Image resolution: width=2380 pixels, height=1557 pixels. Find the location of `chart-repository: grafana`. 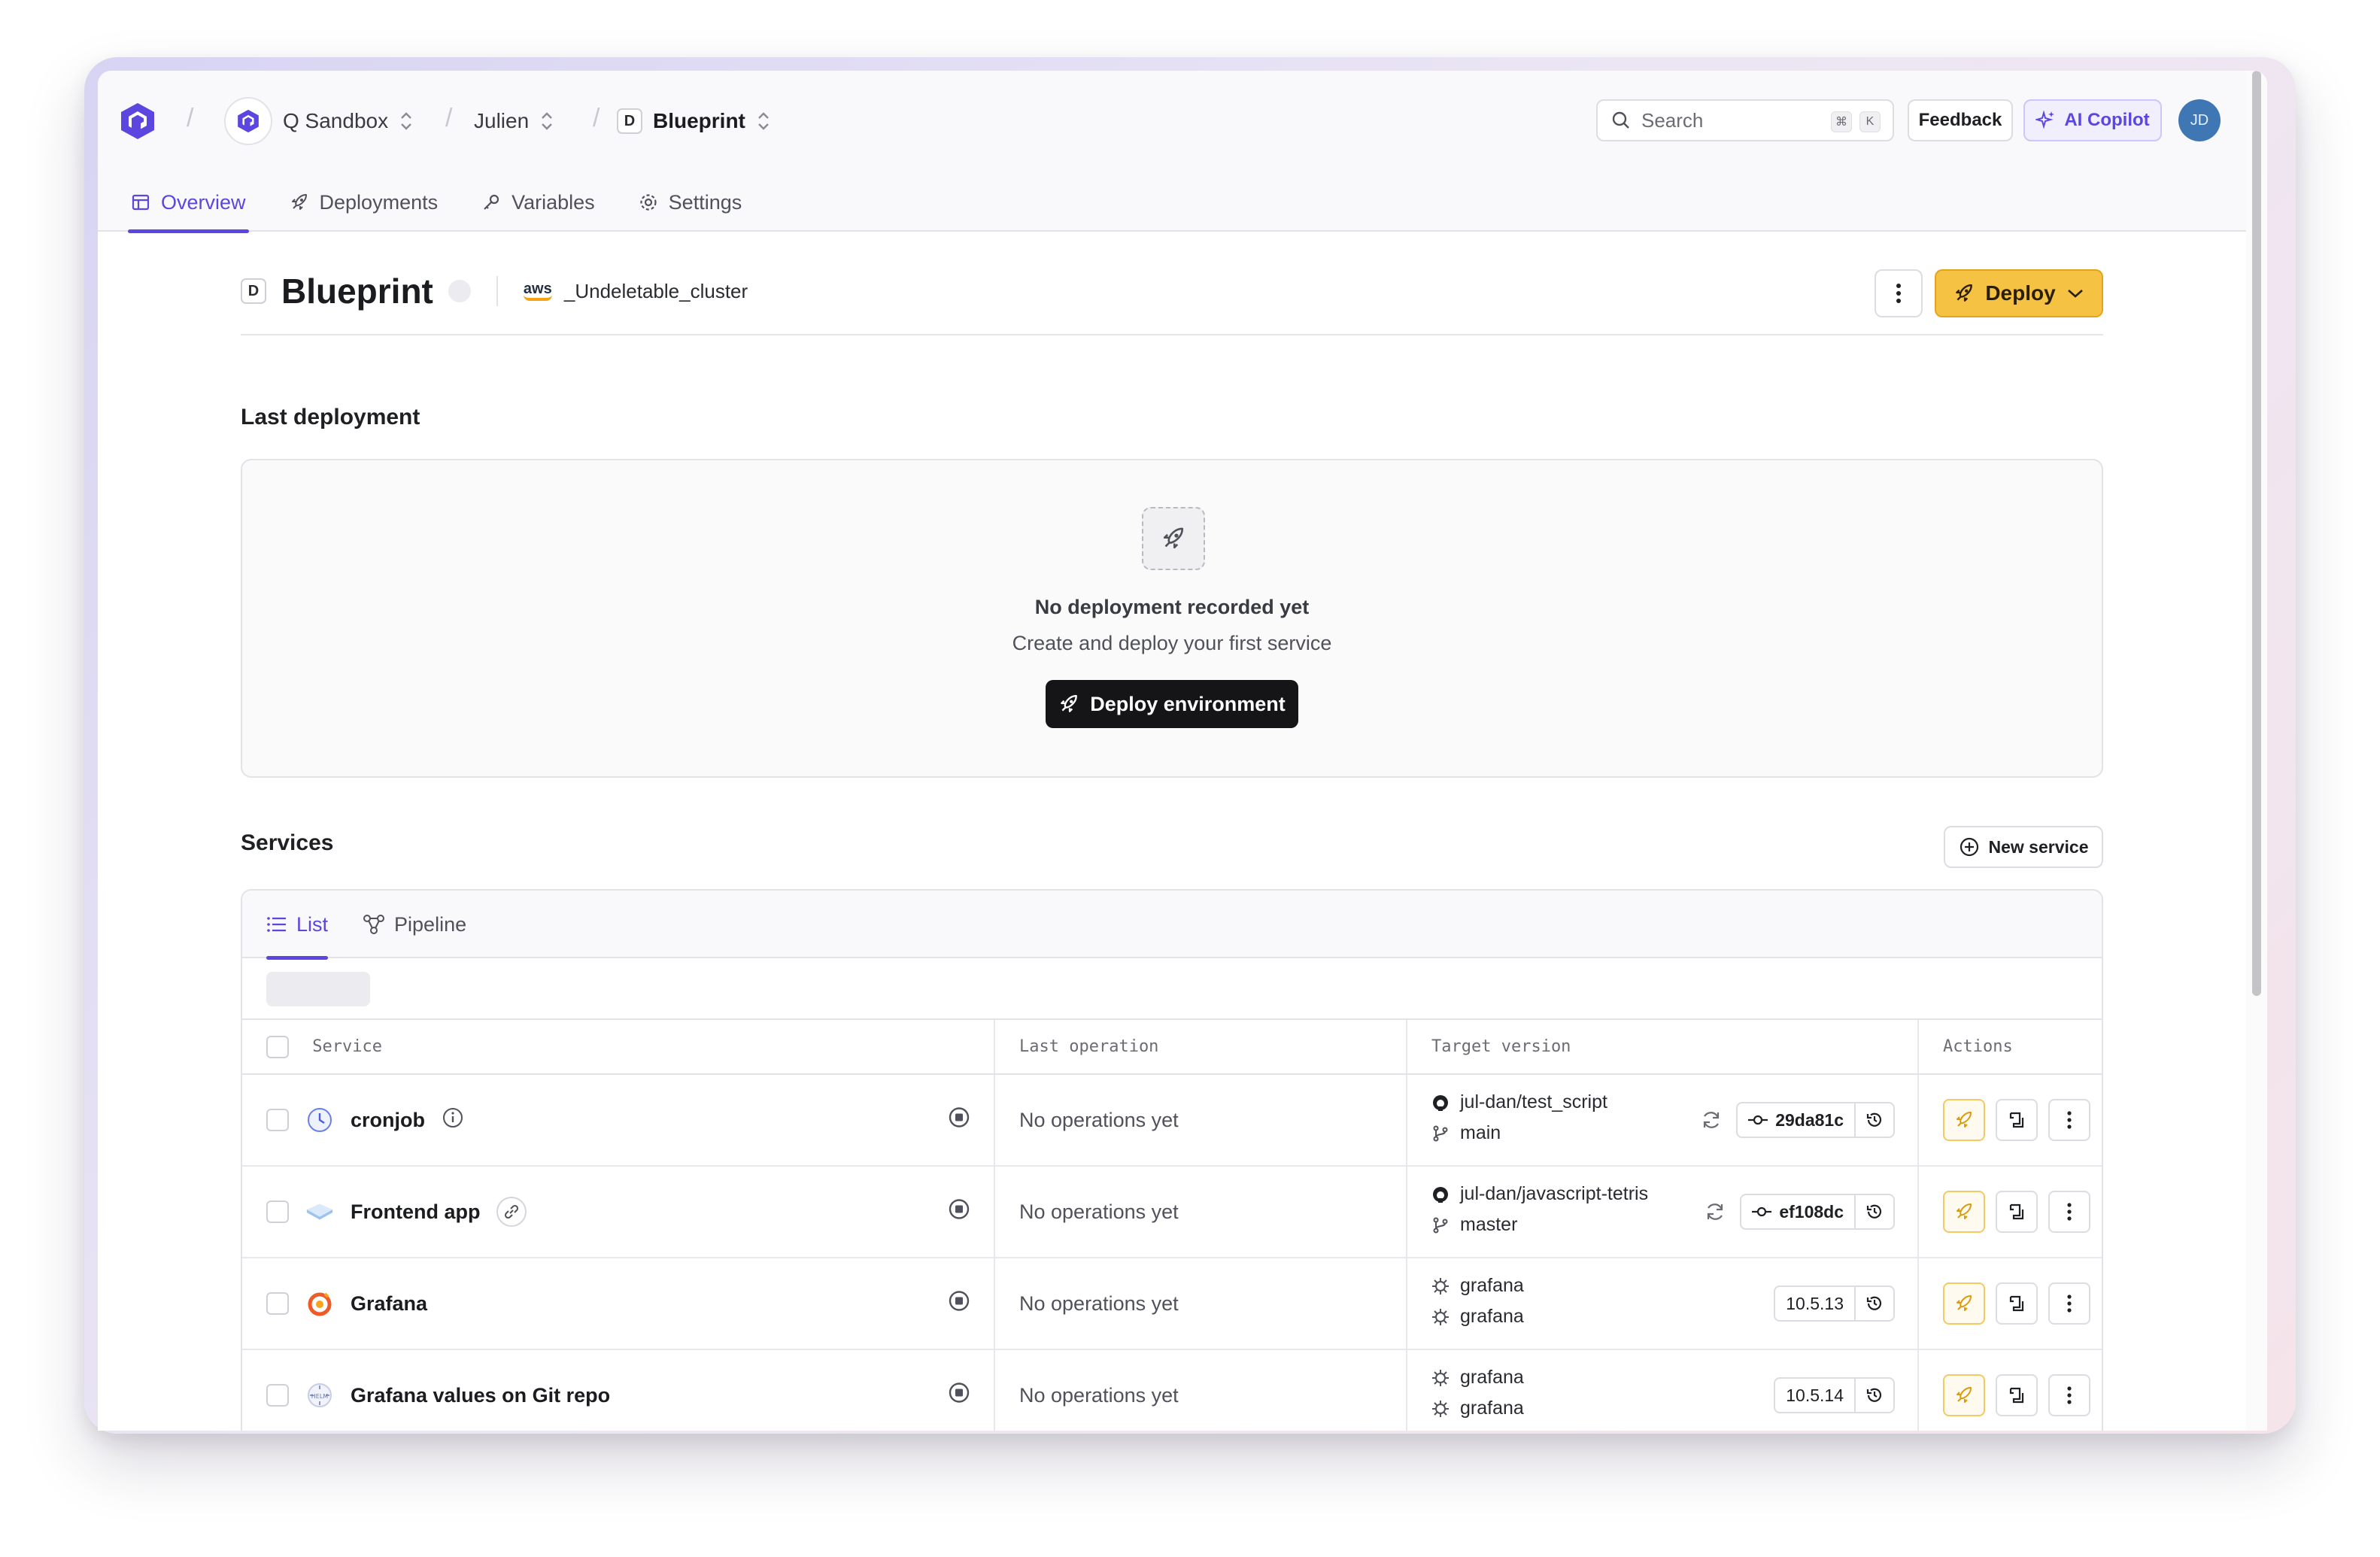

chart-repository: grafana is located at coordinates (1492, 1377).